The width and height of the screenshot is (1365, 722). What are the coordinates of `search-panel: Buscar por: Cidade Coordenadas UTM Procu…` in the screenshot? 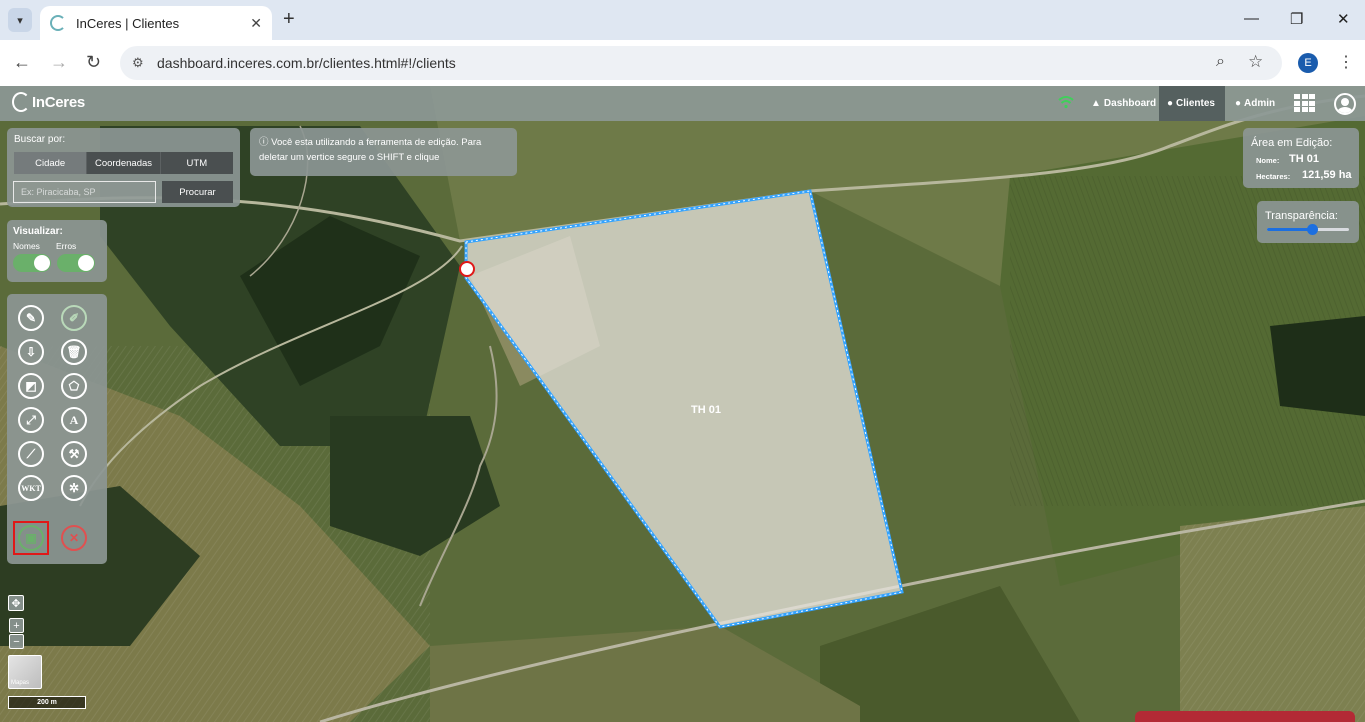 It's located at (123, 167).